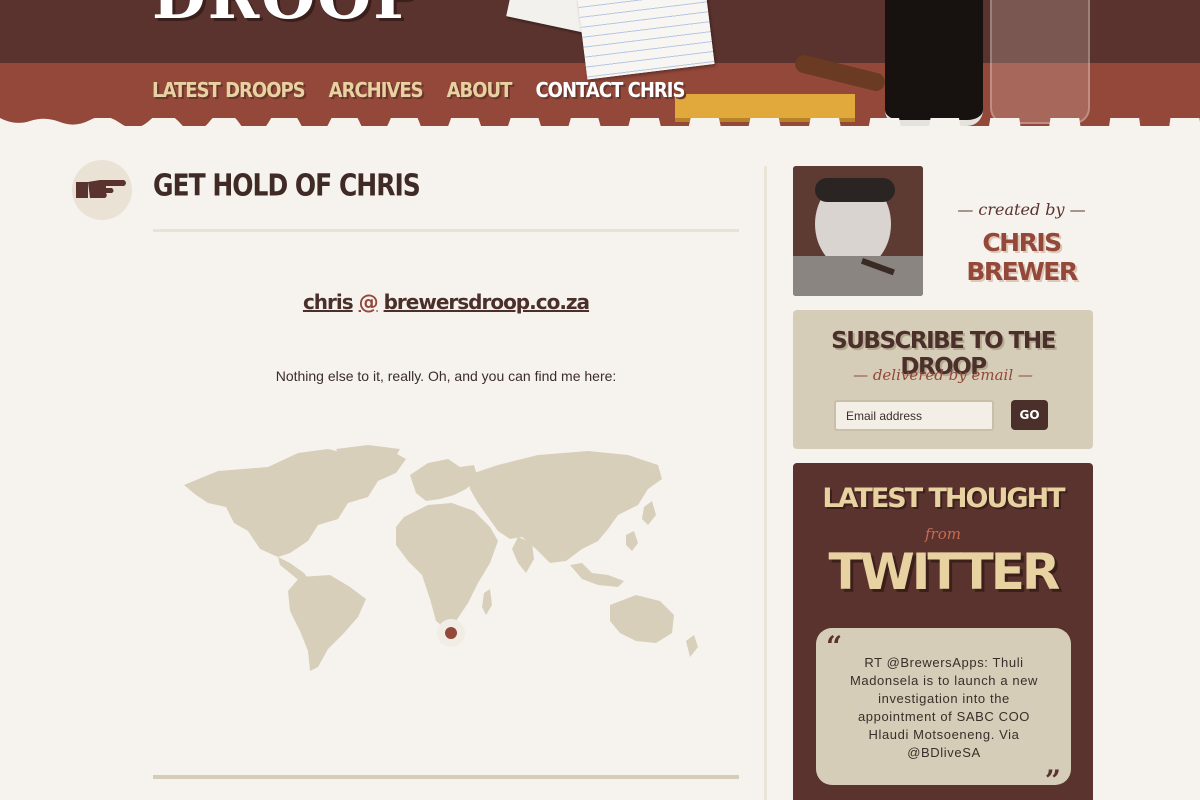 The height and width of the screenshot is (800, 1200). What do you see at coordinates (480, 90) in the screenshot?
I see `nav-about: ABOUT` at bounding box center [480, 90].